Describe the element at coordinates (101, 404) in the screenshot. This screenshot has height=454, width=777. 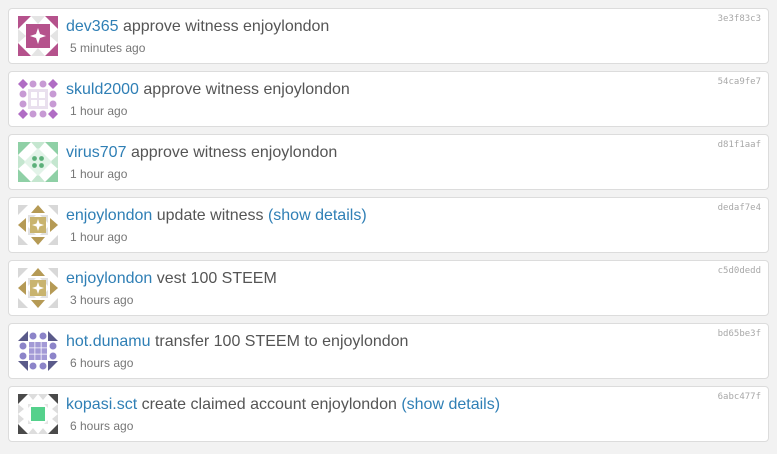
I see `username-link: kopasi.sct` at that location.